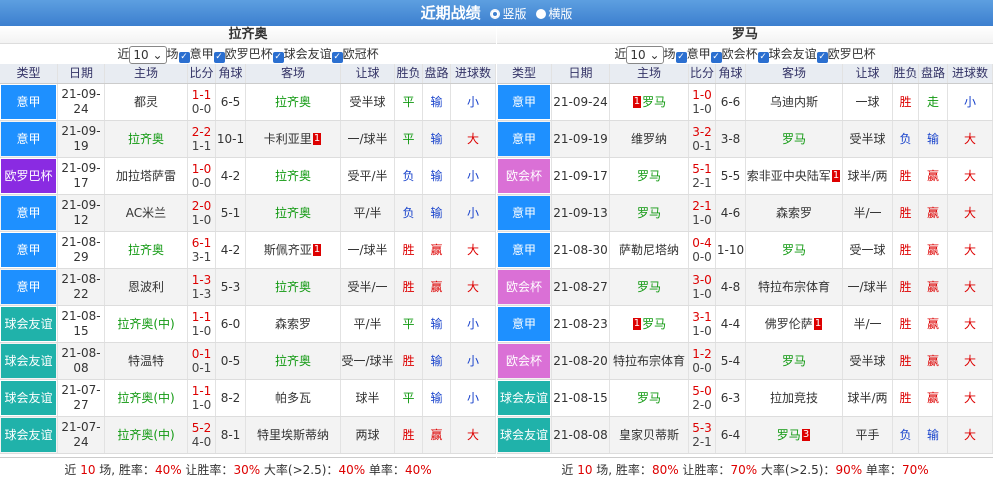 This screenshot has width=993, height=482. What do you see at coordinates (731, 73) in the screenshot?
I see `column-header: 角球` at bounding box center [731, 73].